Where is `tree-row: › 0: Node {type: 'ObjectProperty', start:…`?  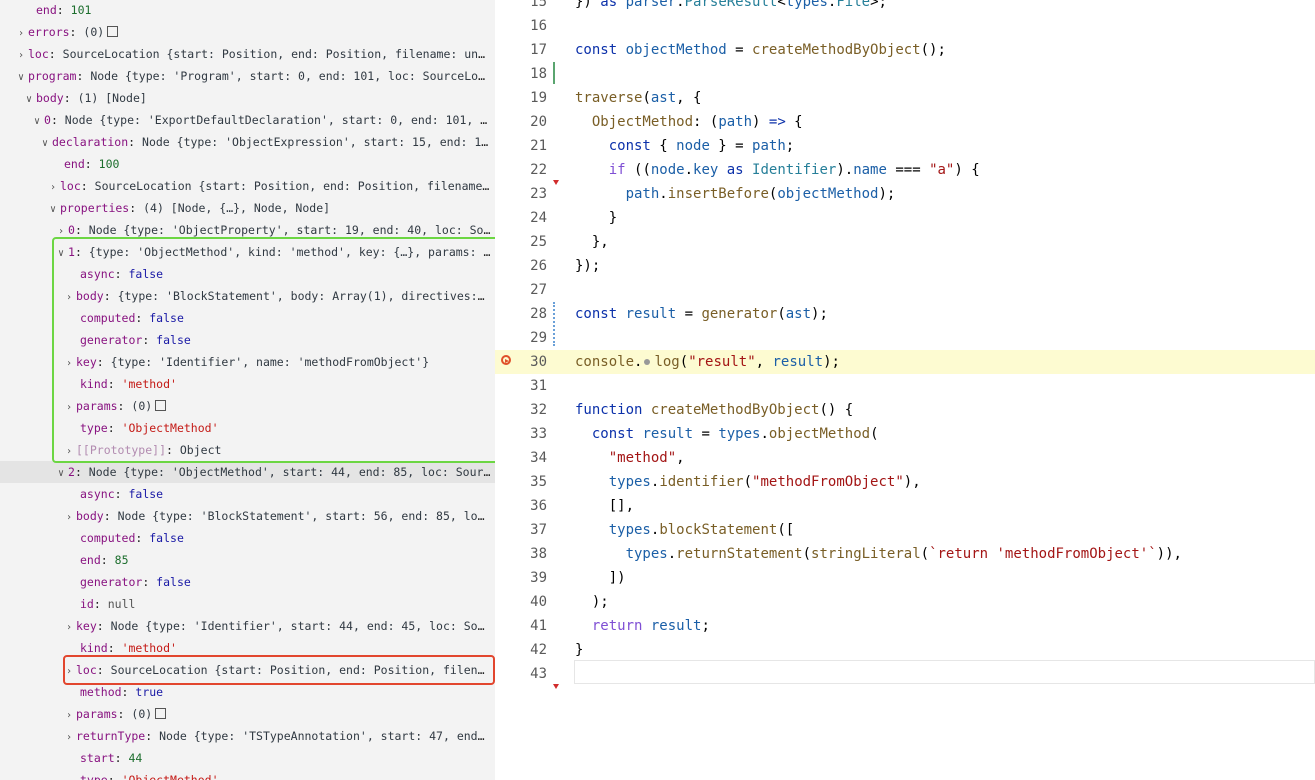
tree-row: › 0: Node {type: 'ObjectProperty', start:… is located at coordinates (247, 230).